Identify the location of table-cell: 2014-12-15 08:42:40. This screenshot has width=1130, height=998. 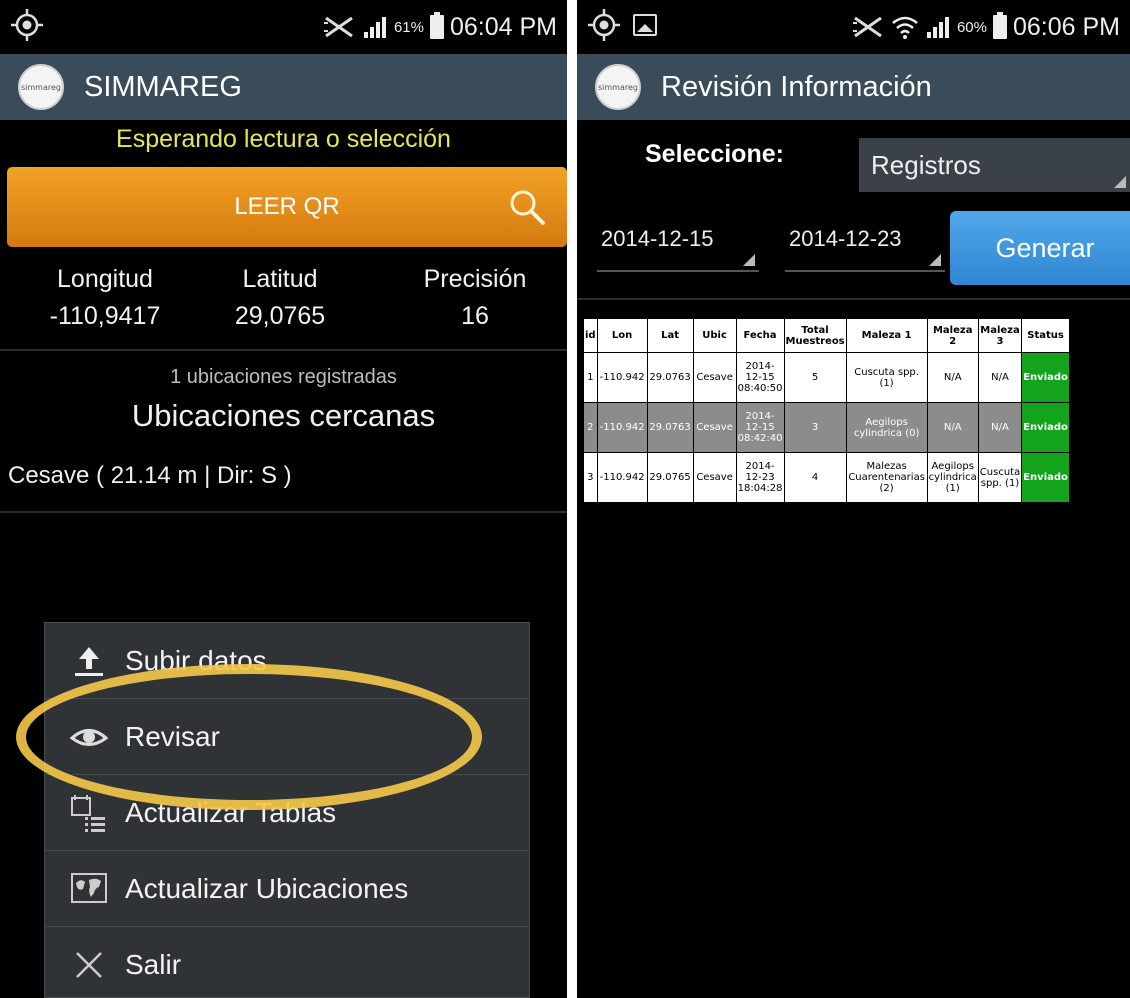
(760, 427).